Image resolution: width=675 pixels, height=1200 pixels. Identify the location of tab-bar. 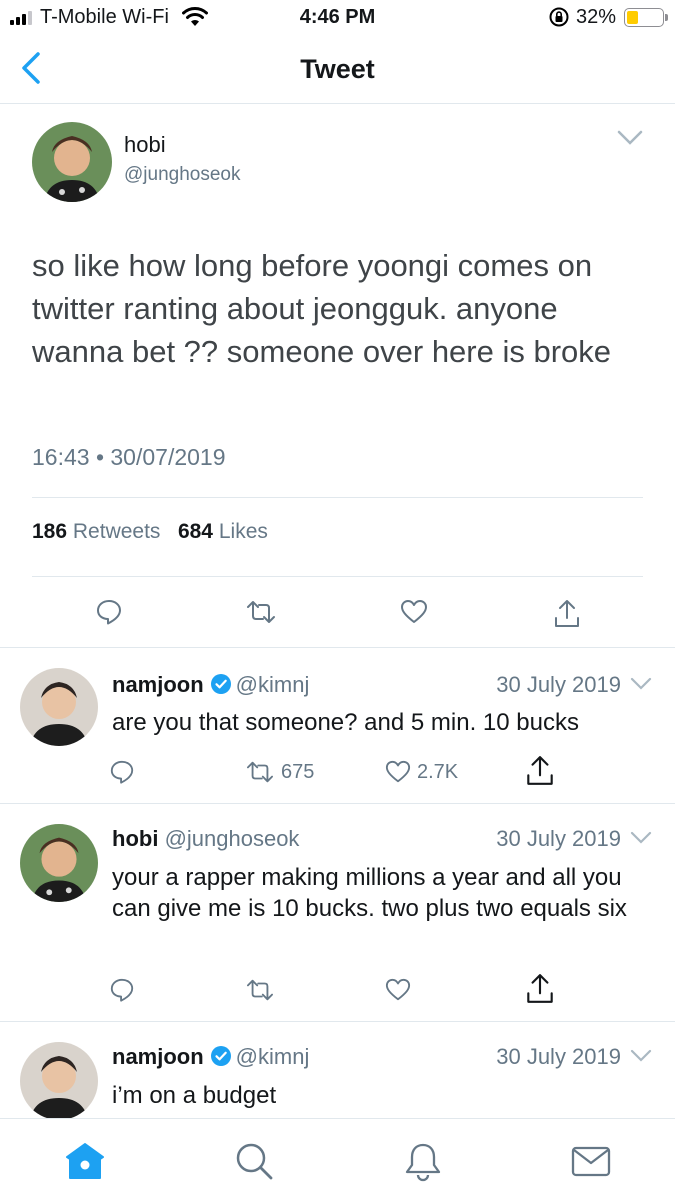
(337, 1159).